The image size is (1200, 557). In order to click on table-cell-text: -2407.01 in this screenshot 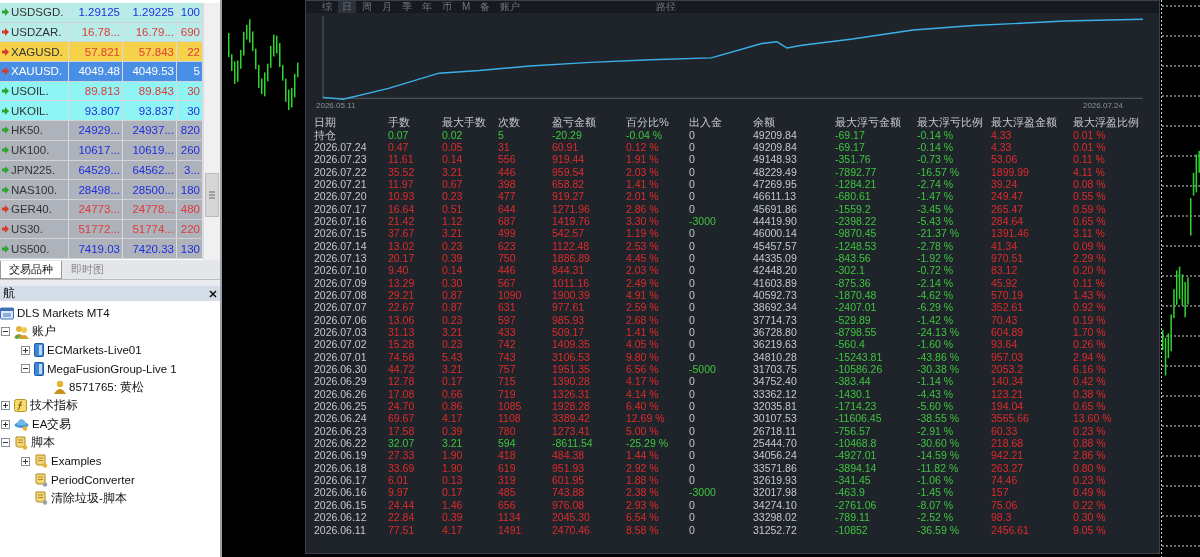, I will do `click(856, 307)`.